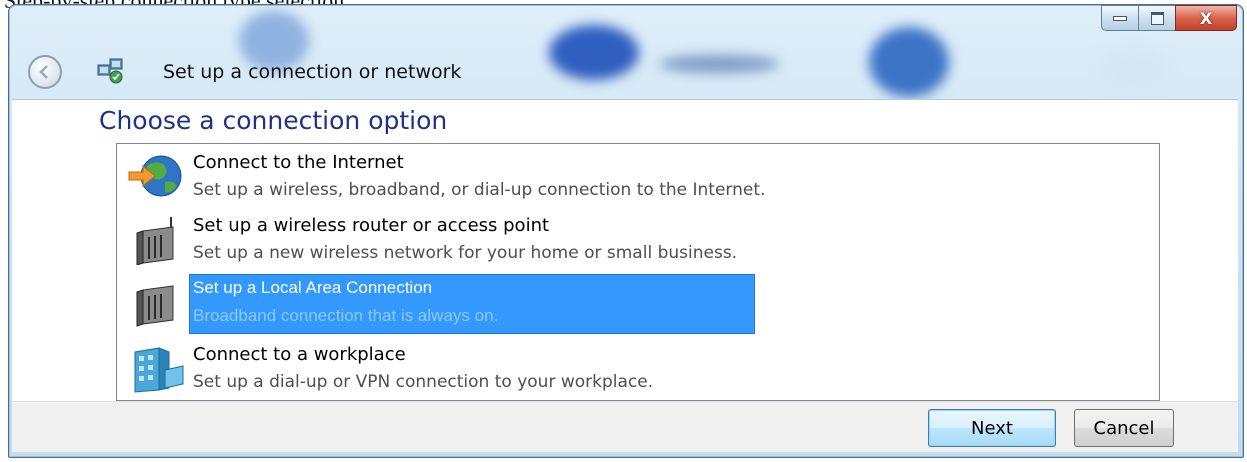 The height and width of the screenshot is (462, 1247). Describe the element at coordinates (1124, 428) in the screenshot. I see `cancel-button: Cancel` at that location.